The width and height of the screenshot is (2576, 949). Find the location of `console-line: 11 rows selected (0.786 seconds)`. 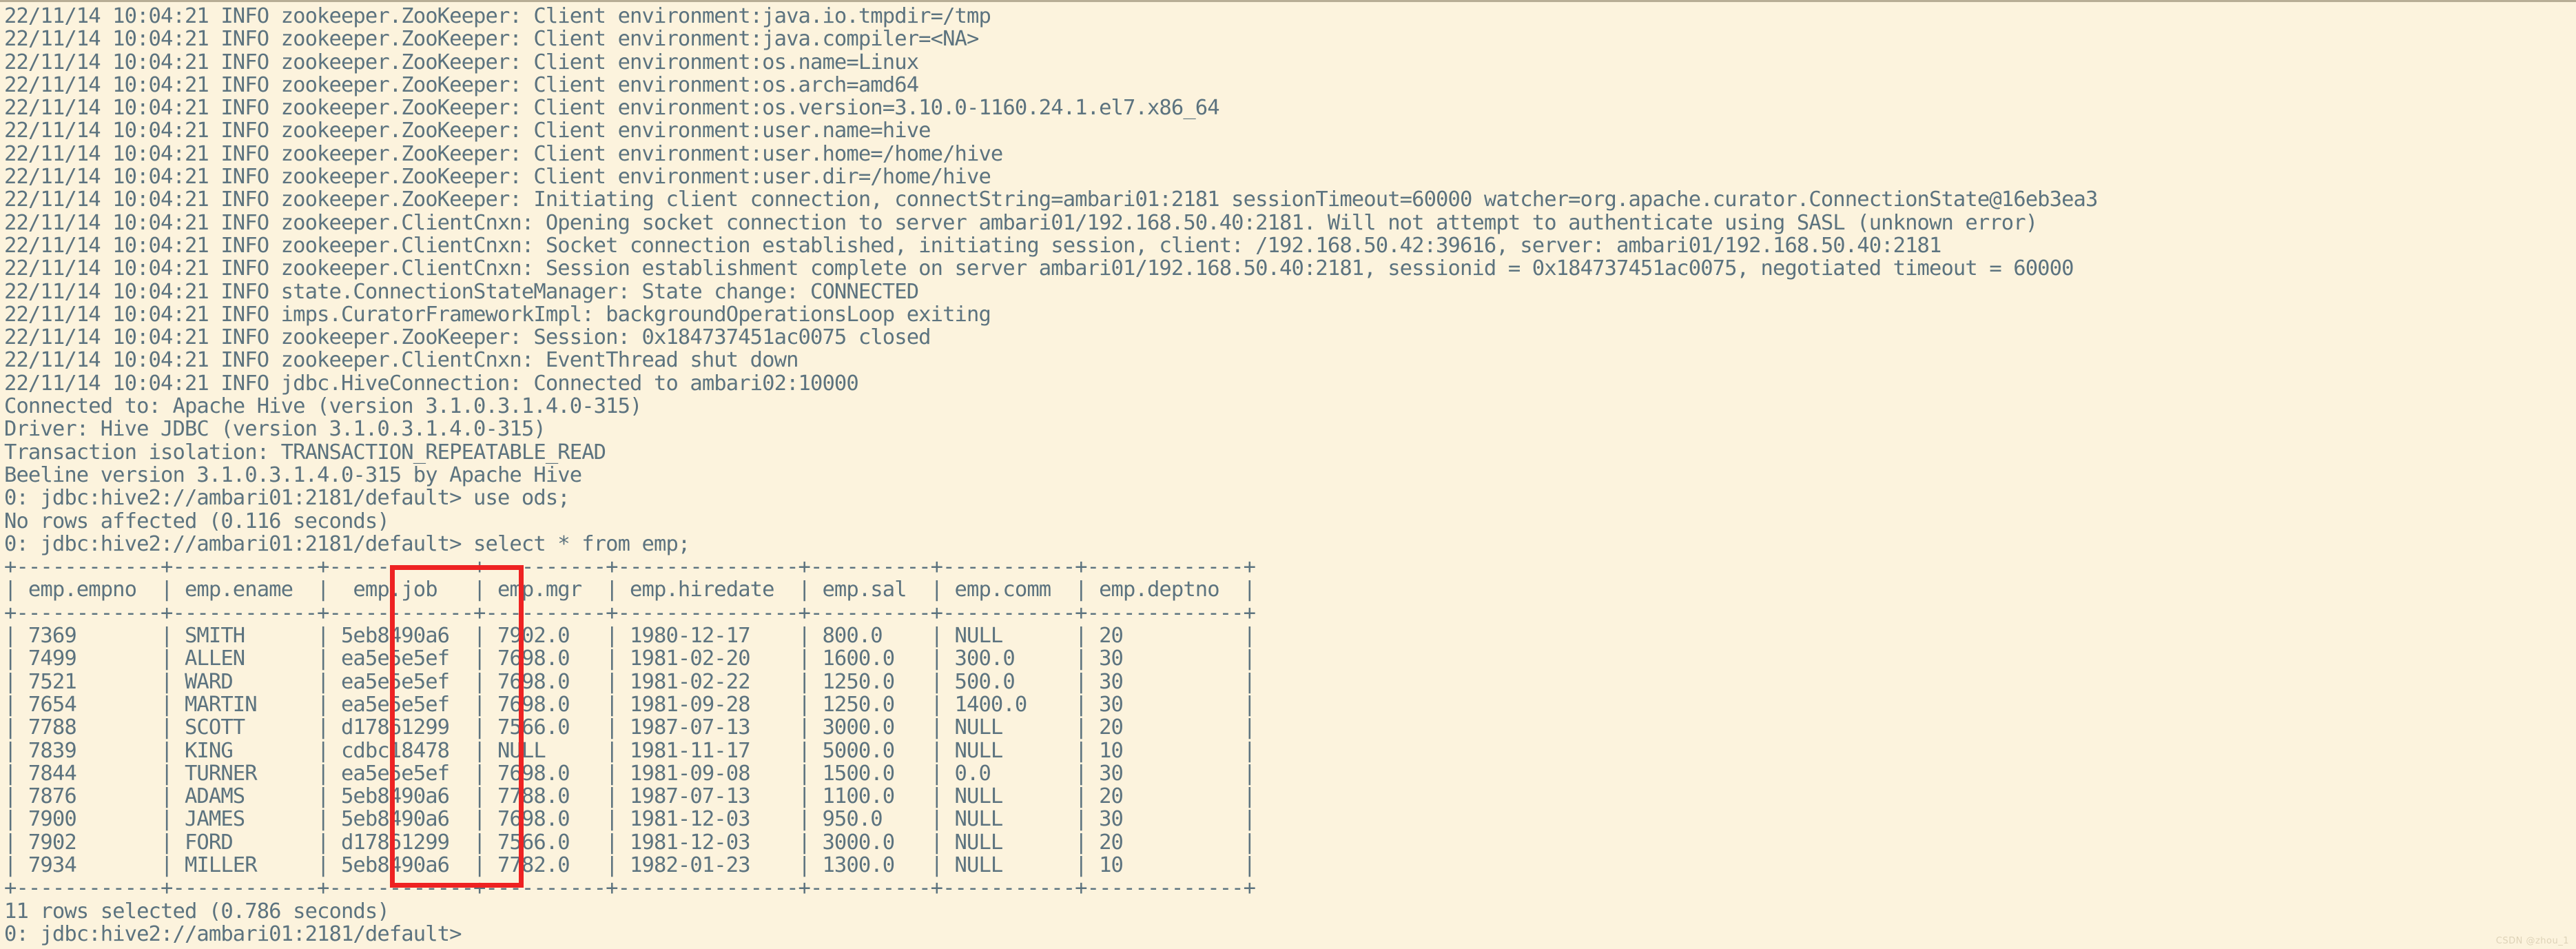

console-line: 11 rows selected (0.786 seconds) is located at coordinates (197, 912).